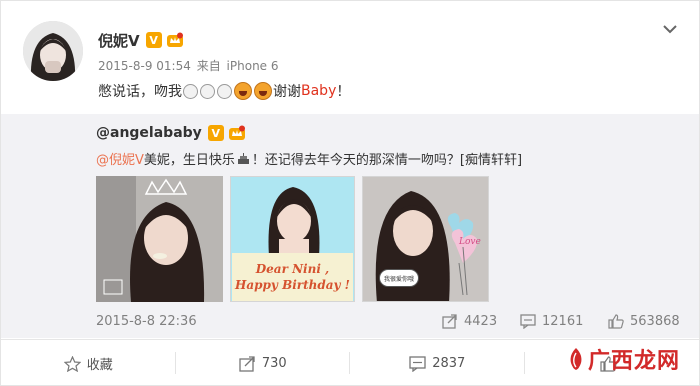 Image resolution: width=700 pixels, height=386 pixels. What do you see at coordinates (141, 40) in the screenshot?
I see `author-row: 倪妮V V` at bounding box center [141, 40].